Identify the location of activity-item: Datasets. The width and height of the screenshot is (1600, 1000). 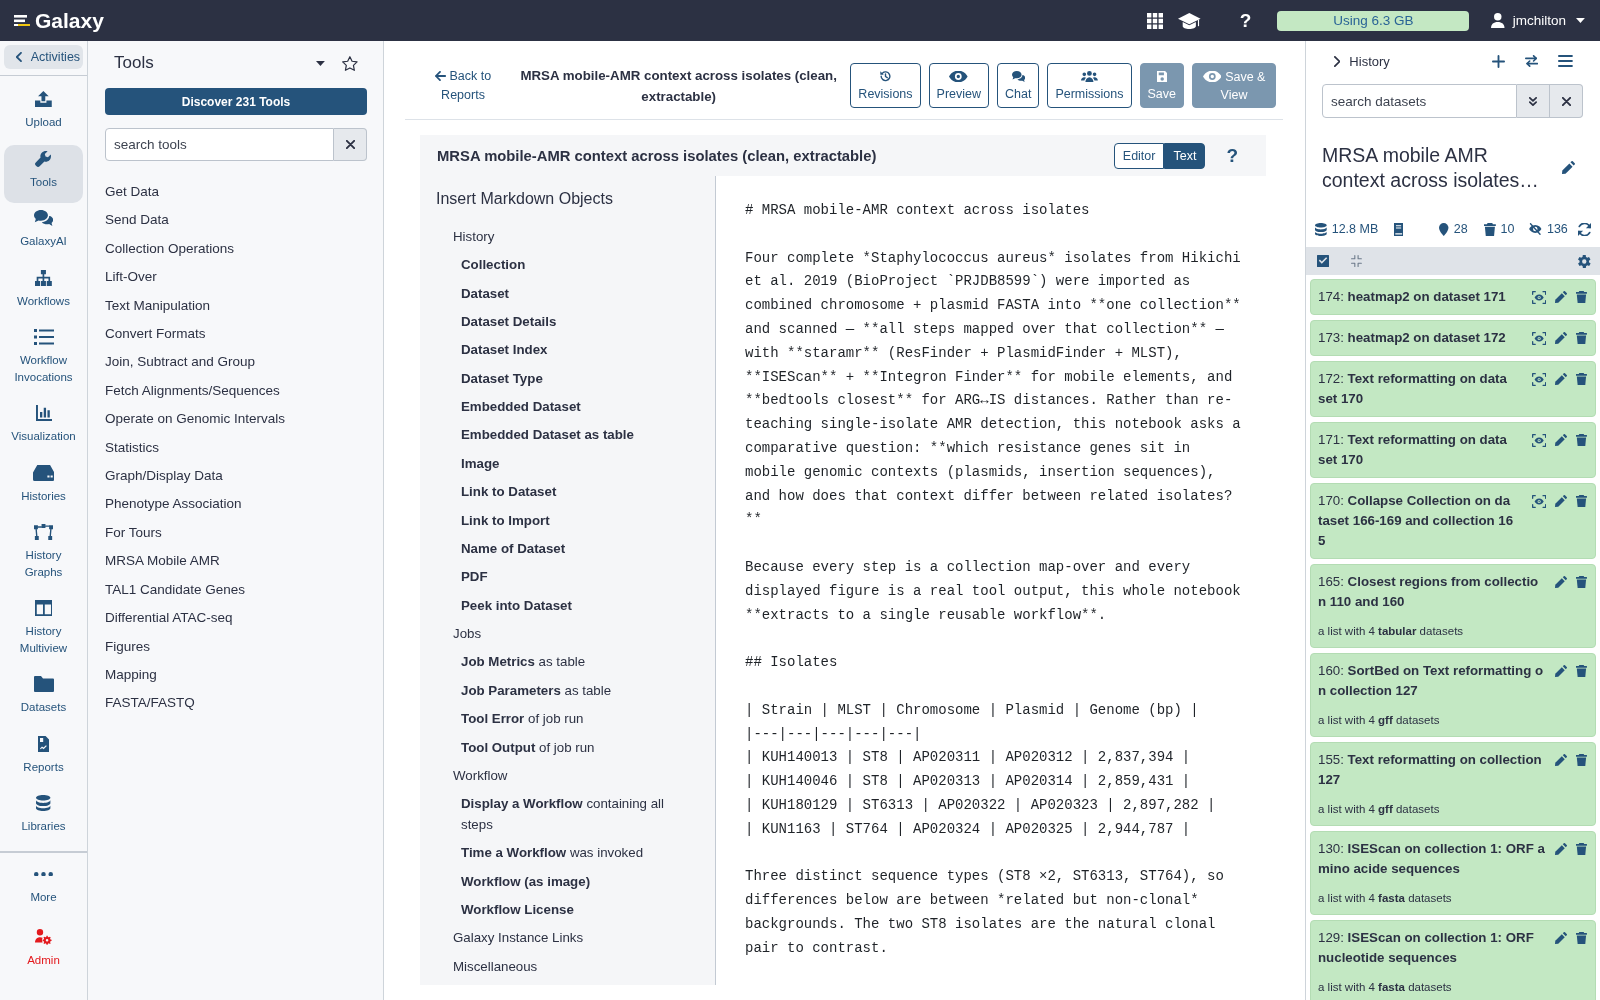
(43, 699).